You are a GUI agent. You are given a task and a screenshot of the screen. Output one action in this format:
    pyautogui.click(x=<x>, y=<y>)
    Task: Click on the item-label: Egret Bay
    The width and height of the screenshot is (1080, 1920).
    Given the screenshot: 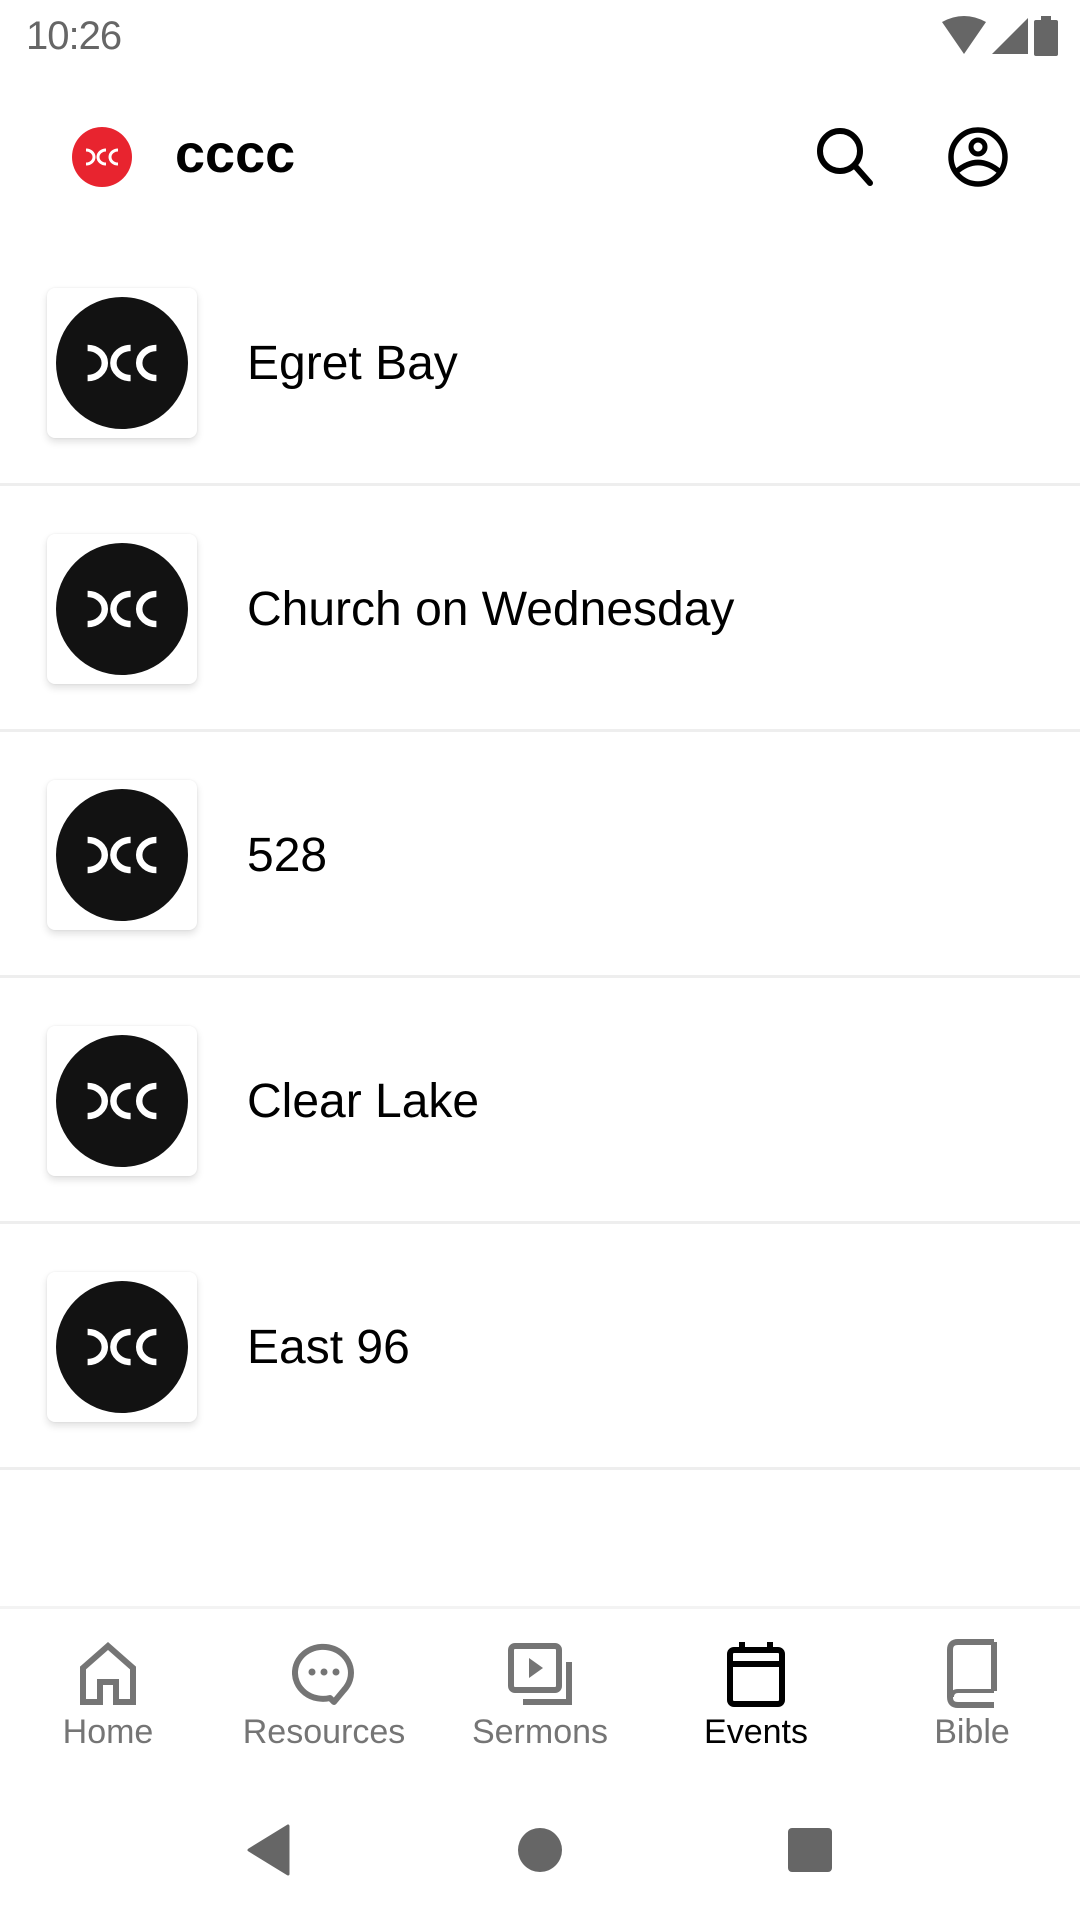 What is the action you would take?
    pyautogui.click(x=352, y=363)
    